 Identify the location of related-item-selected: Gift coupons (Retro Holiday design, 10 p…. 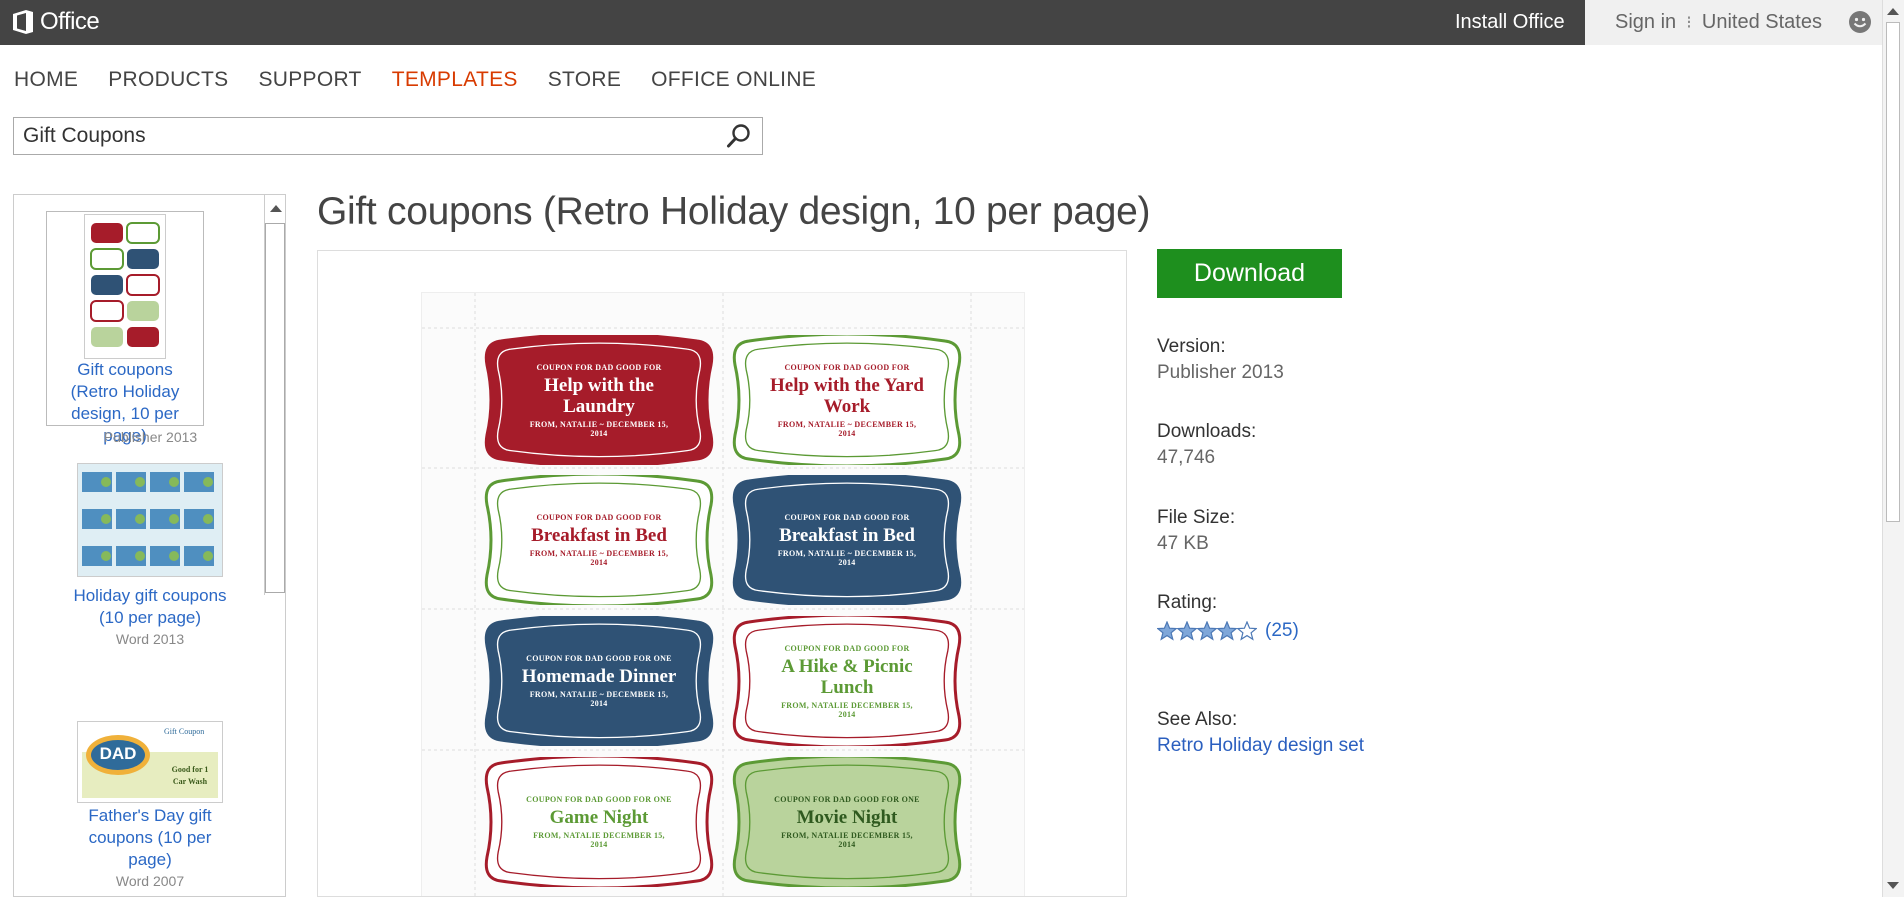
(125, 328).